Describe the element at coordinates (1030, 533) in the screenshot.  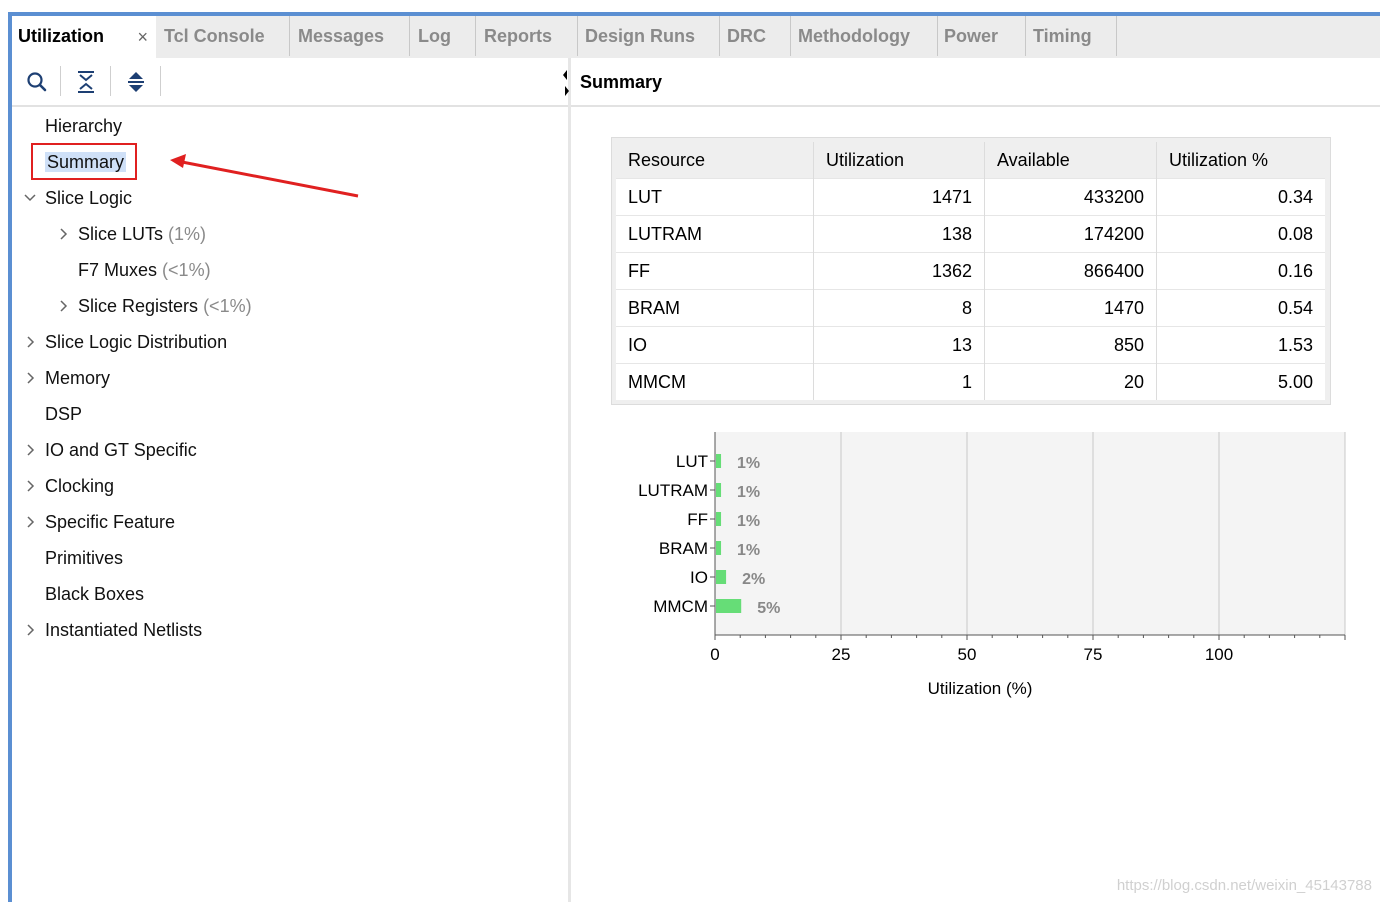
I see `chart-plot-area` at that location.